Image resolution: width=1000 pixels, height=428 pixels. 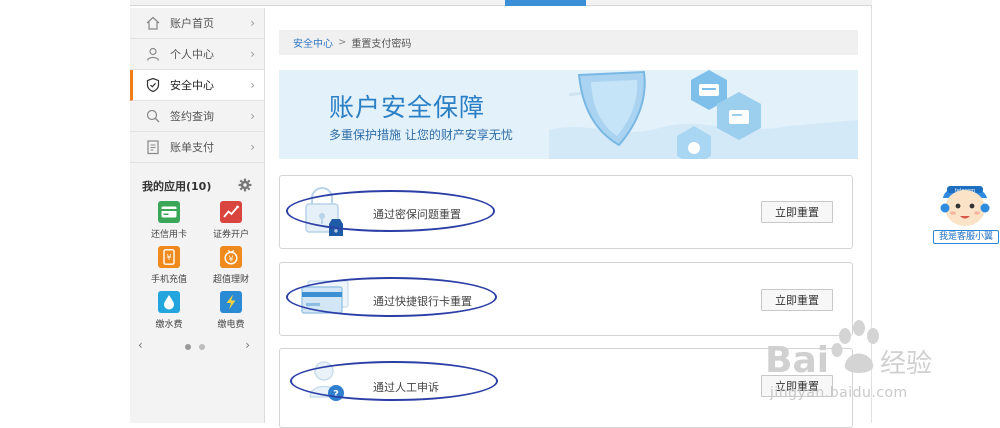 I want to click on apps-grid: 还信用卡 证券开户 ¥ 手机充值 ¥ 超值理财 缴水费 缴电费, so click(x=197, y=265).